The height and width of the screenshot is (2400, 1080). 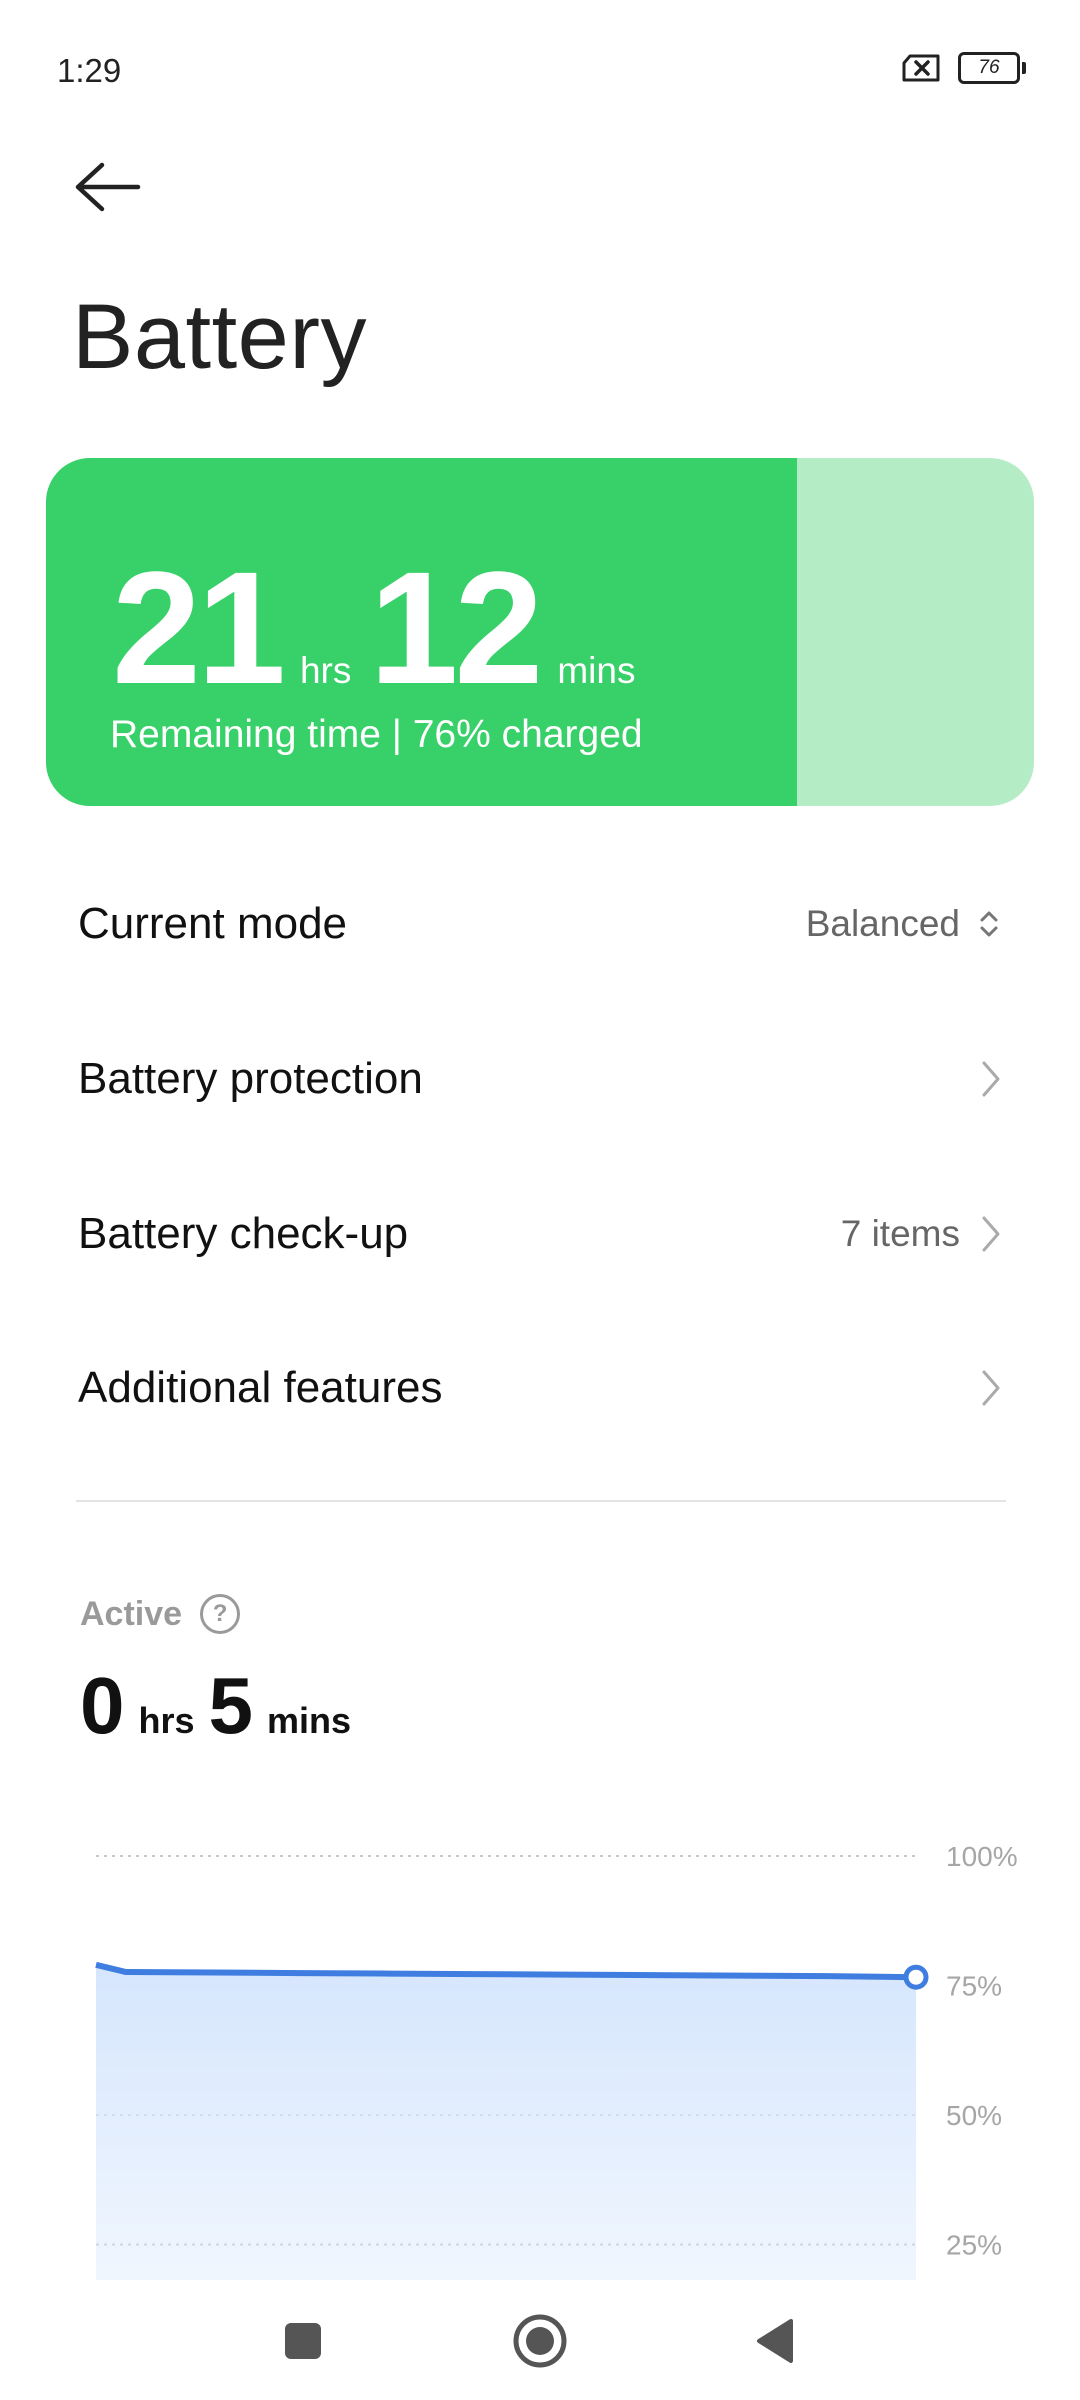 What do you see at coordinates (199, 627) in the screenshot?
I see `remaining-hours: 21` at bounding box center [199, 627].